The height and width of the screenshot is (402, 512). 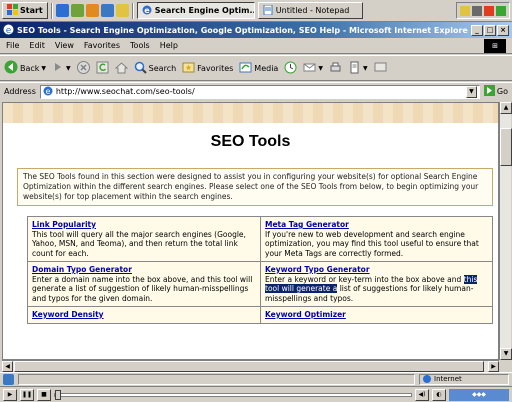 What do you see at coordinates (256, 46) in the screenshot?
I see `menu-bar: File Edit View Favorites Tools Help ⊞` at bounding box center [256, 46].